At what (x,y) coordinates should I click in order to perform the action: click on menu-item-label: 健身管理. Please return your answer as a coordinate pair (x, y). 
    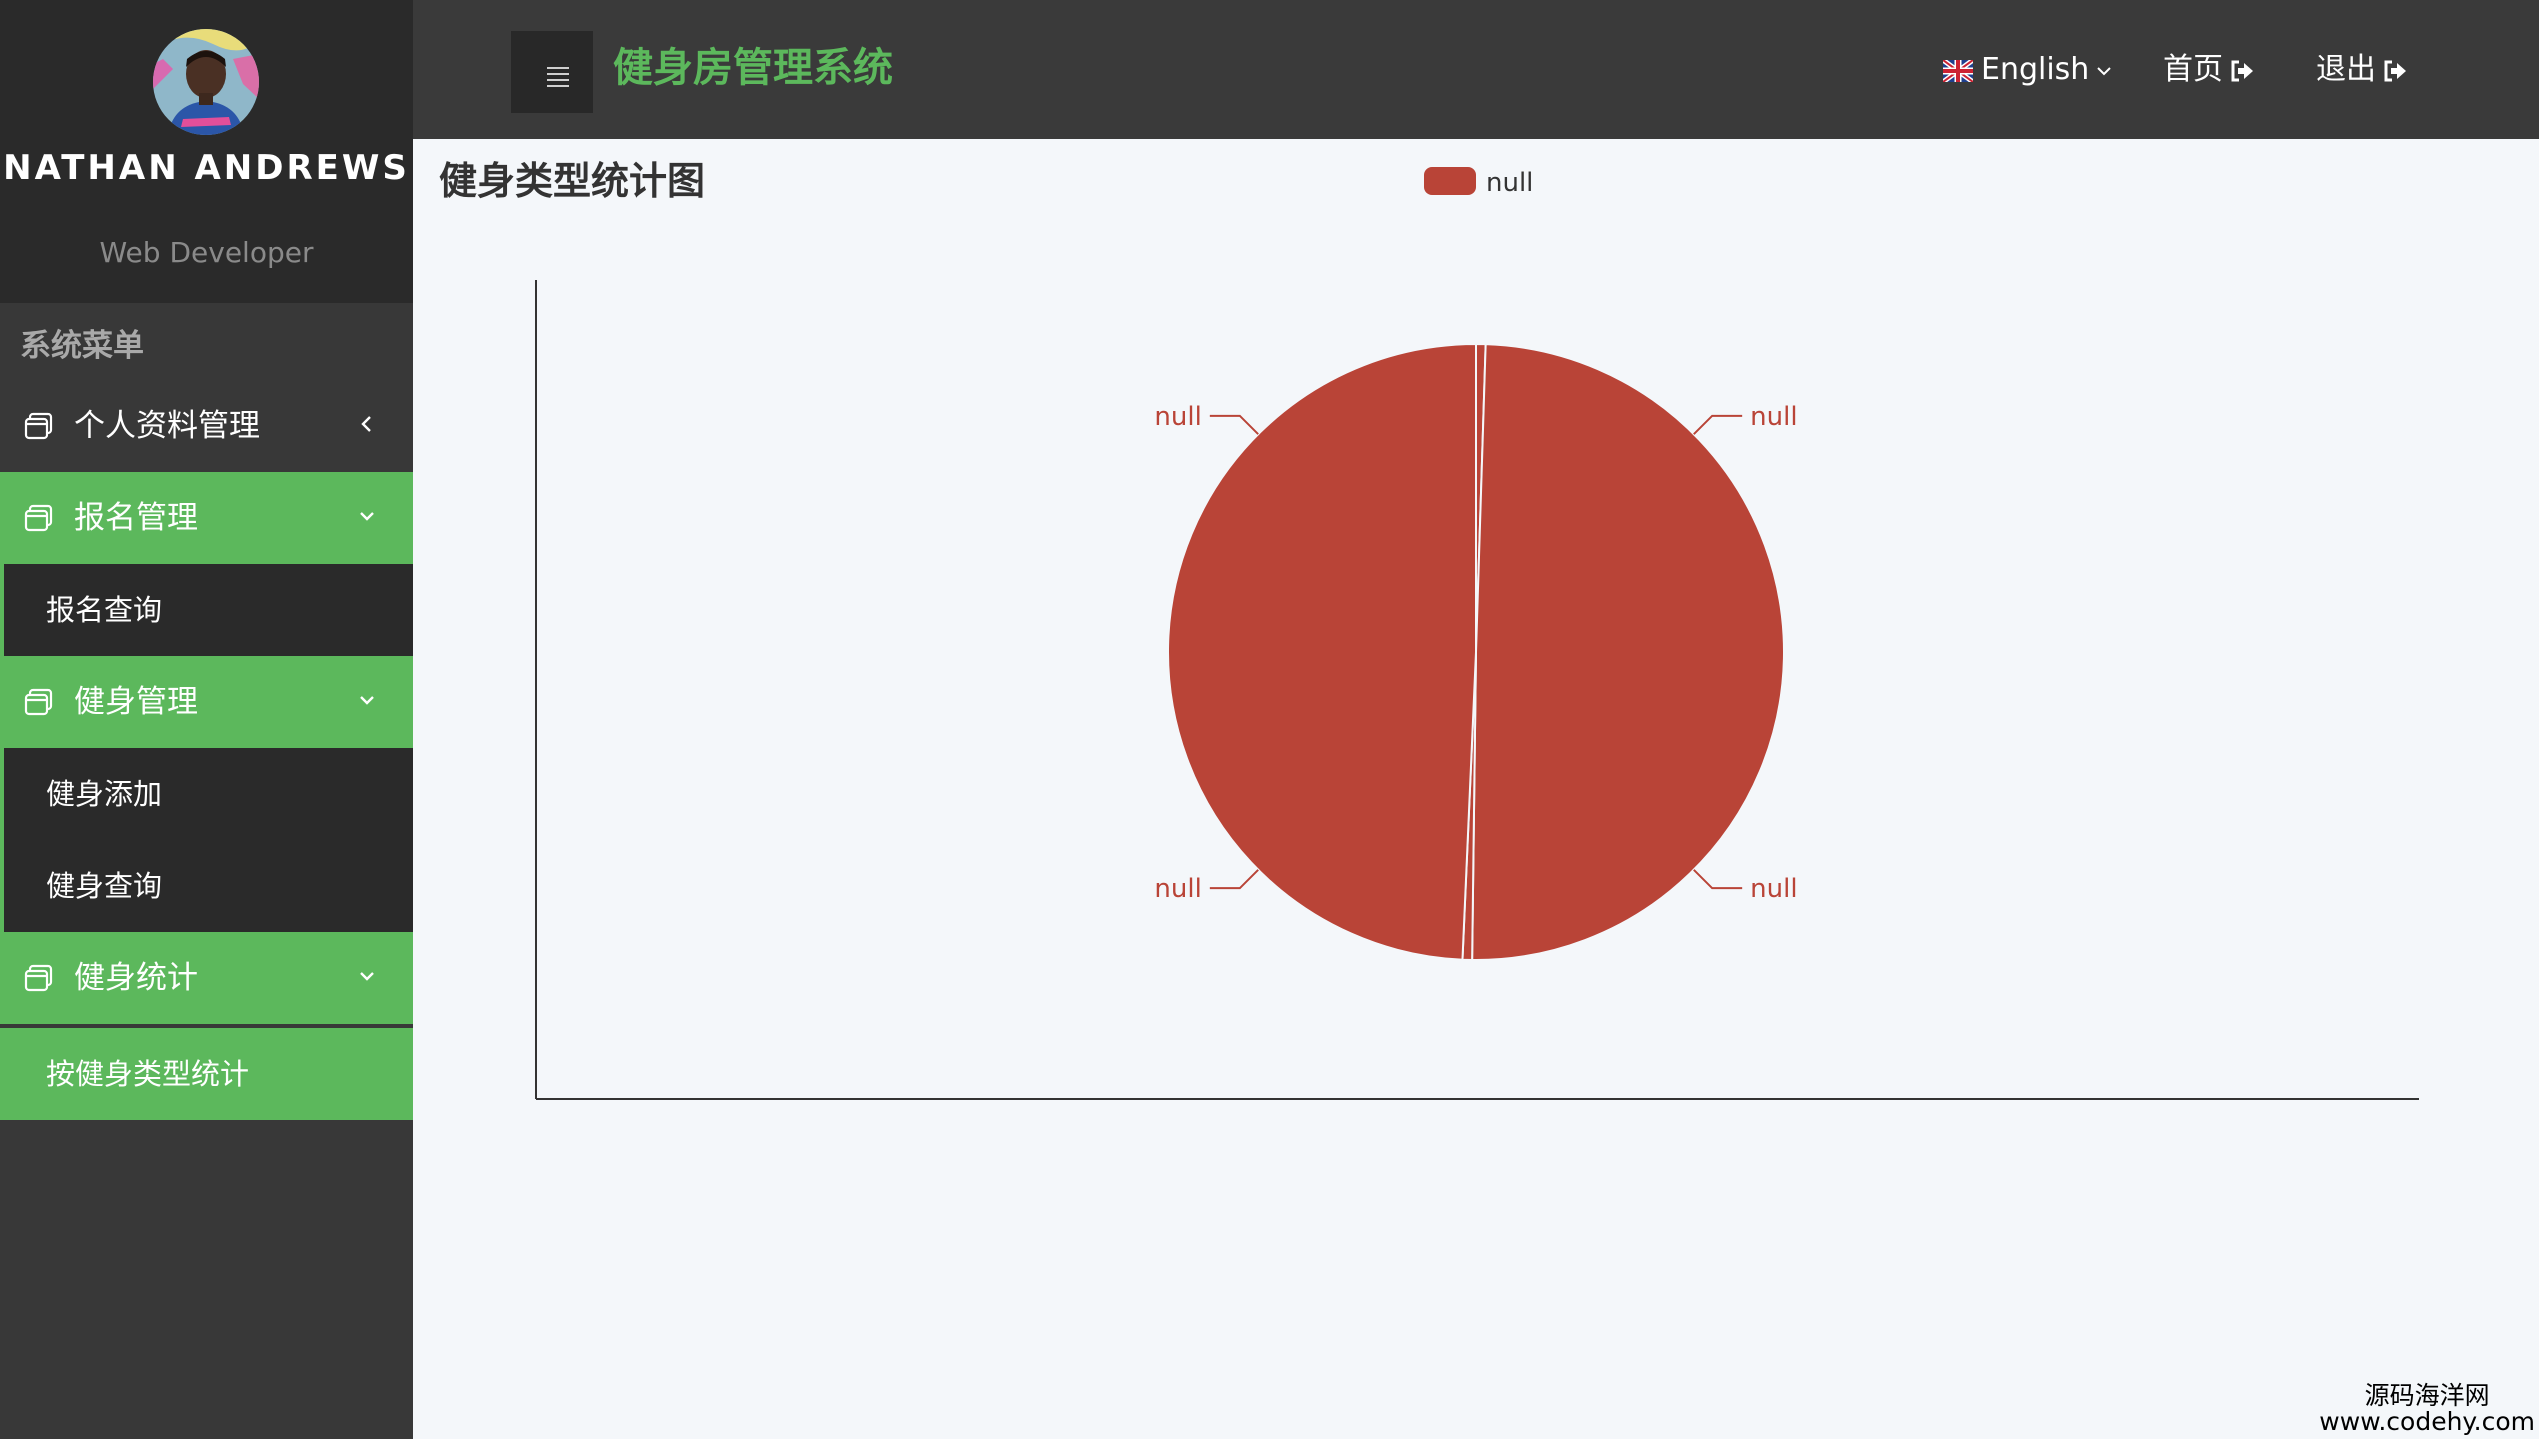
    Looking at the image, I should click on (136, 702).